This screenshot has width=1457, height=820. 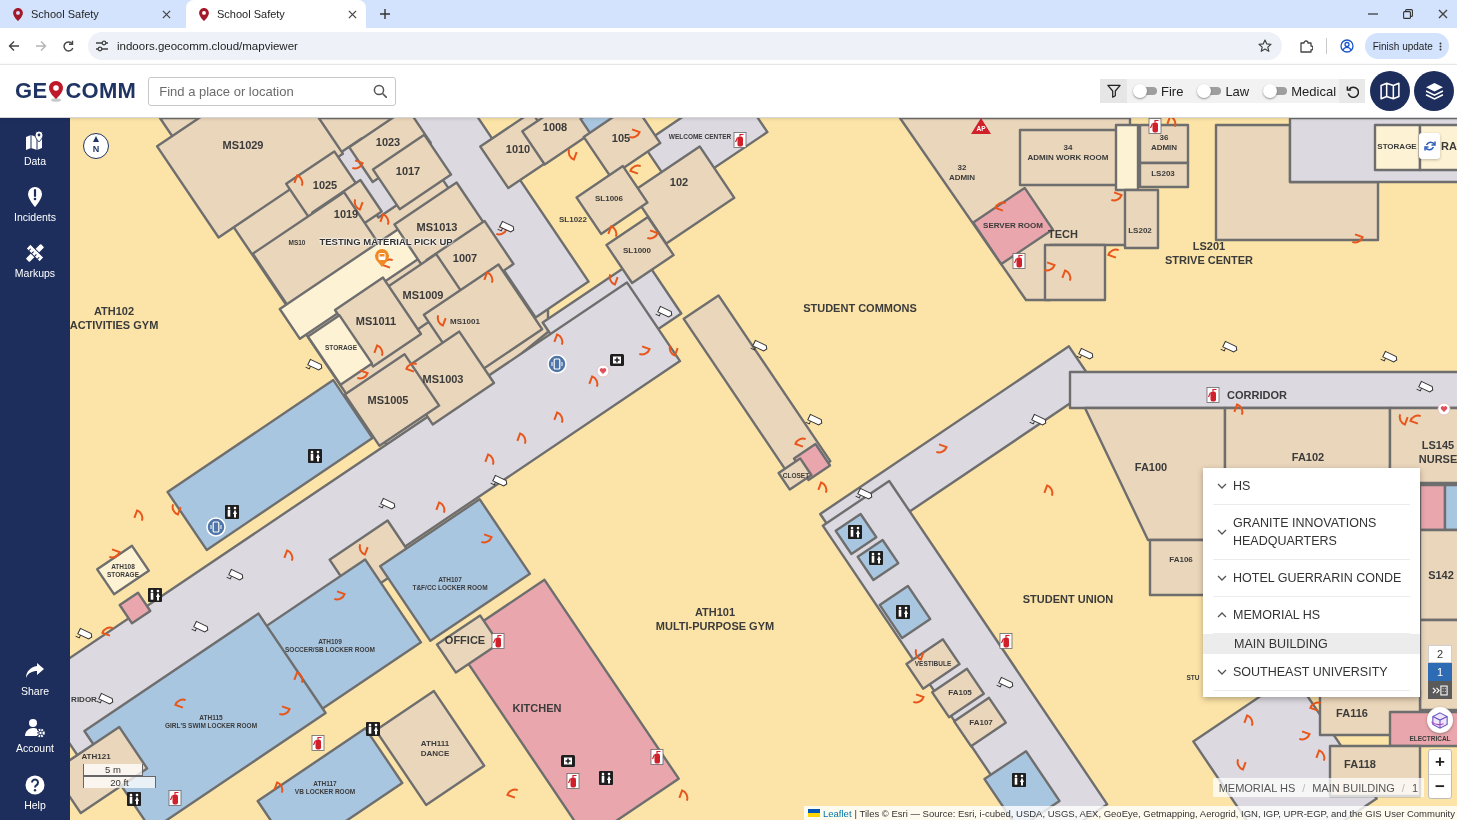 I want to click on sidebar-item: Help, so click(x=35, y=793).